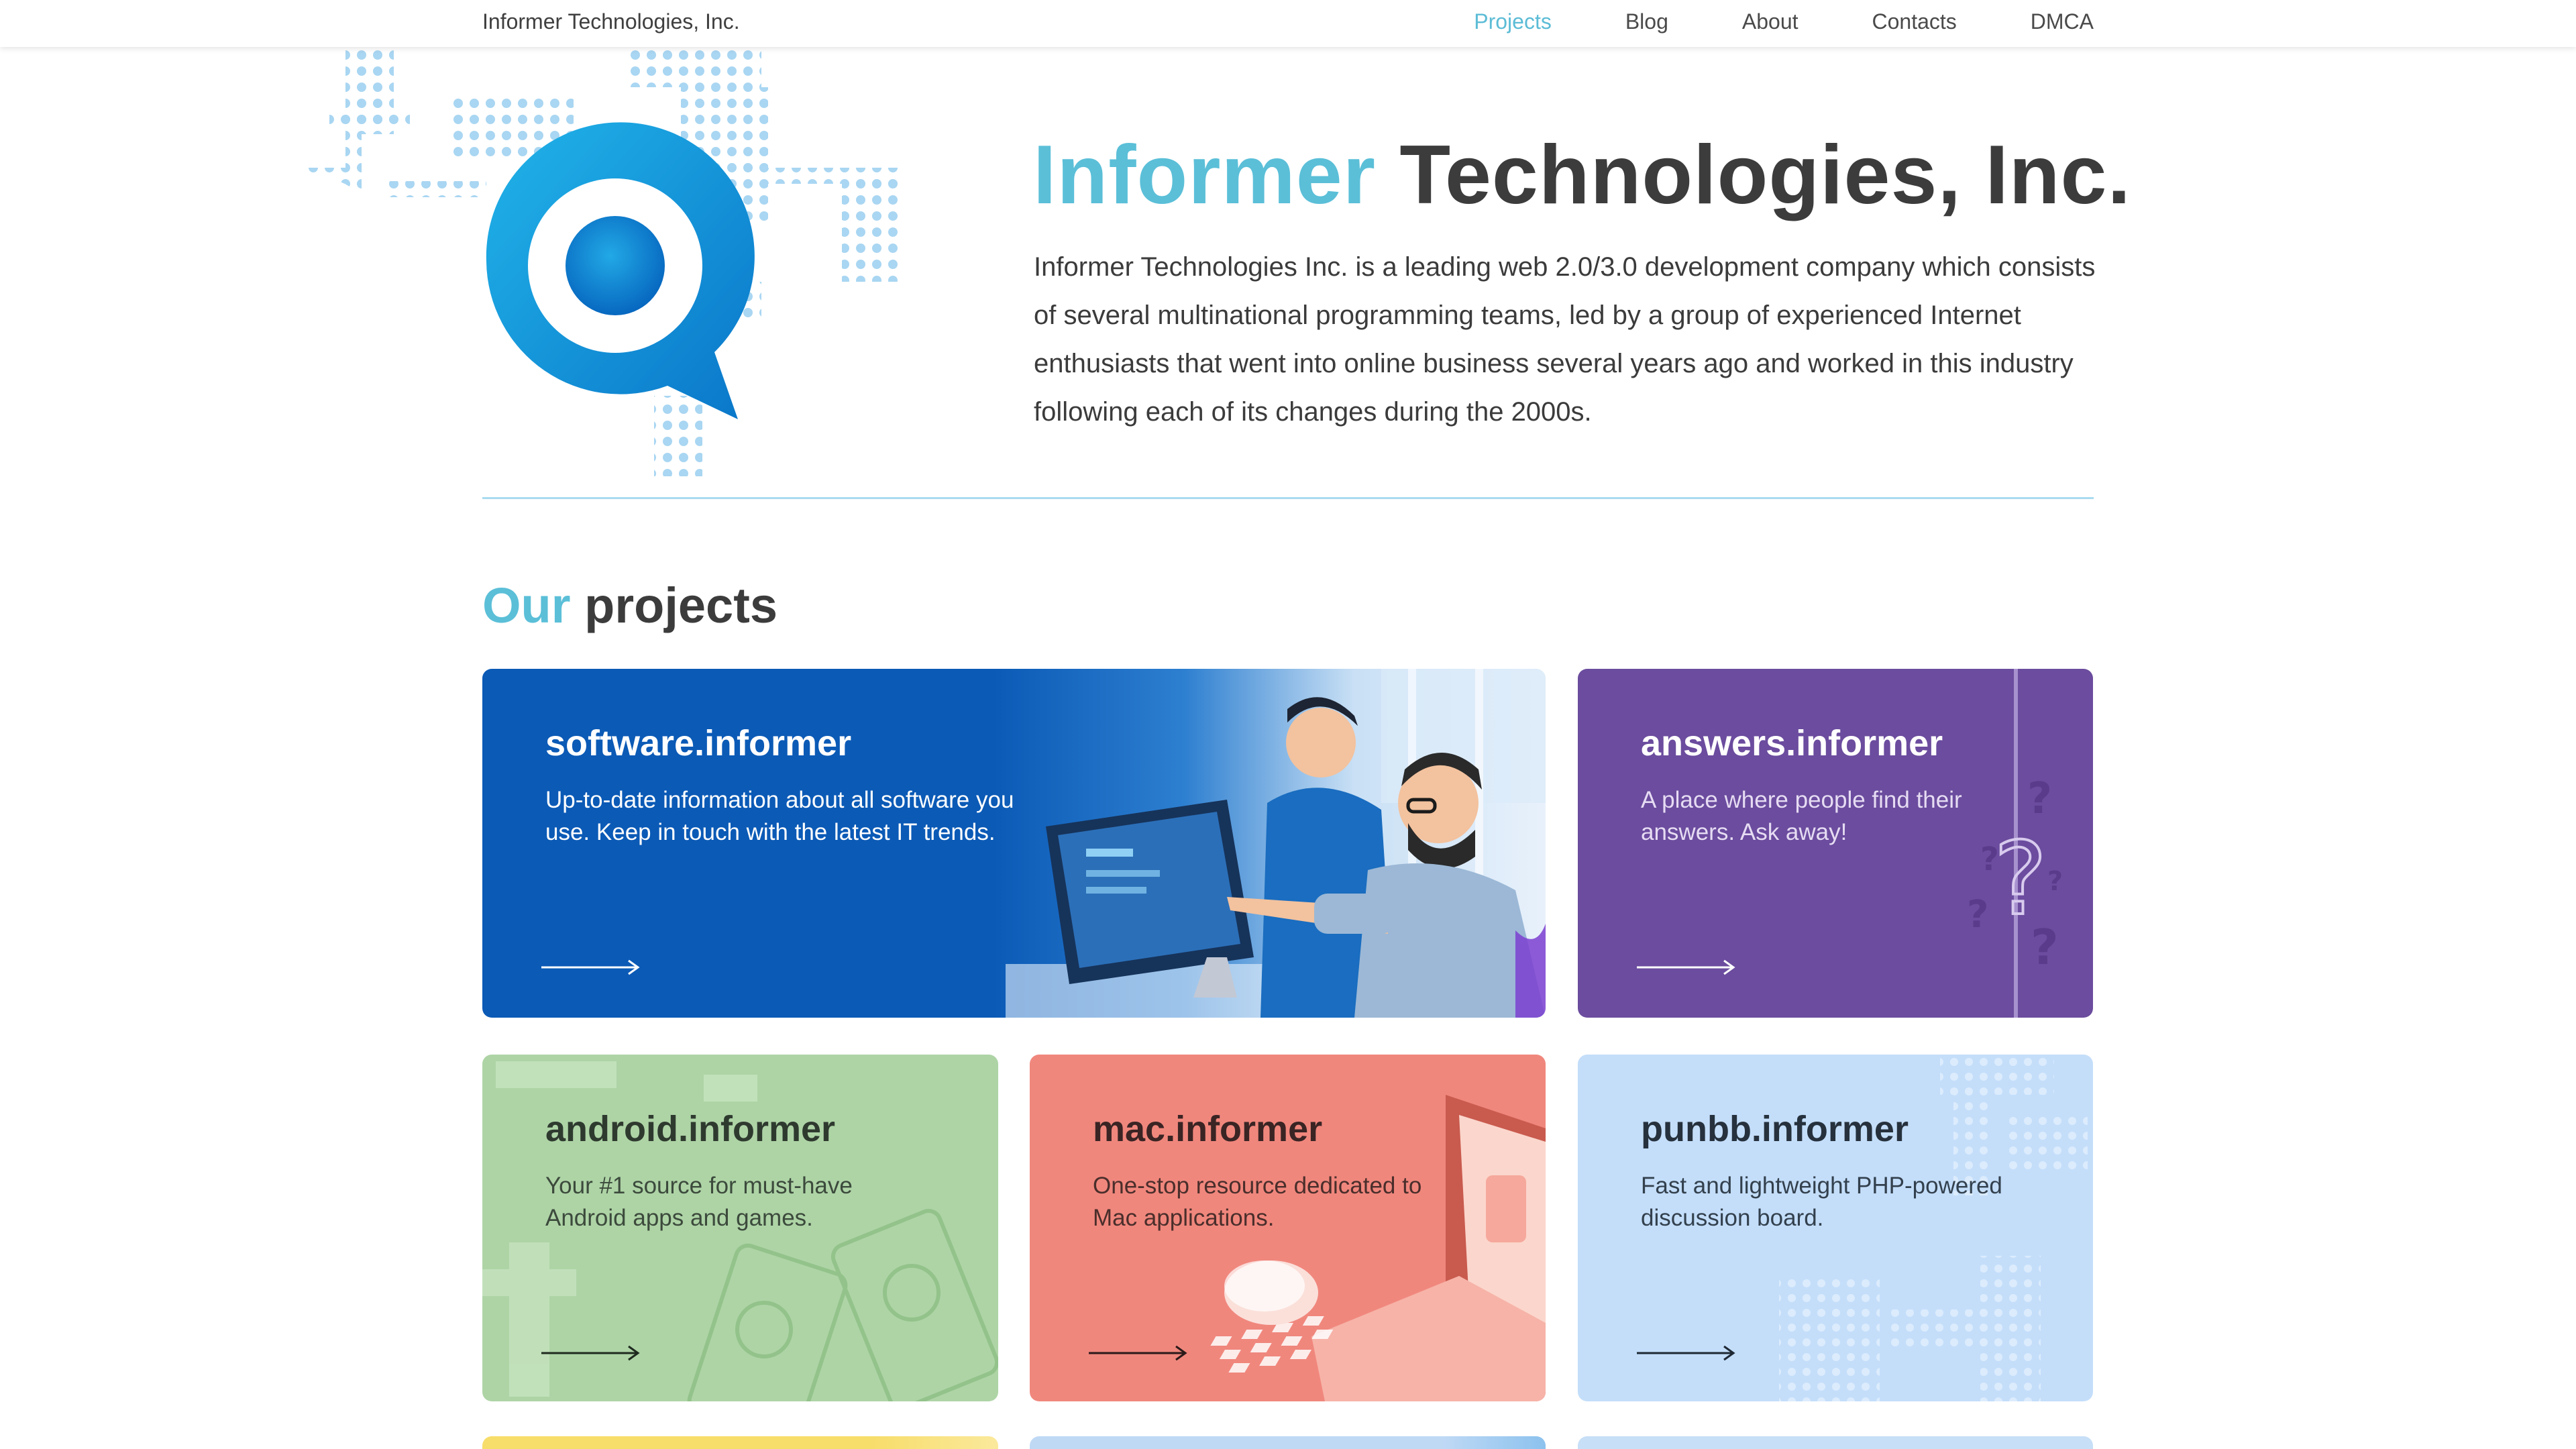 This screenshot has width=2576, height=1449. What do you see at coordinates (1646, 21) in the screenshot?
I see `nav-blog: Blog` at bounding box center [1646, 21].